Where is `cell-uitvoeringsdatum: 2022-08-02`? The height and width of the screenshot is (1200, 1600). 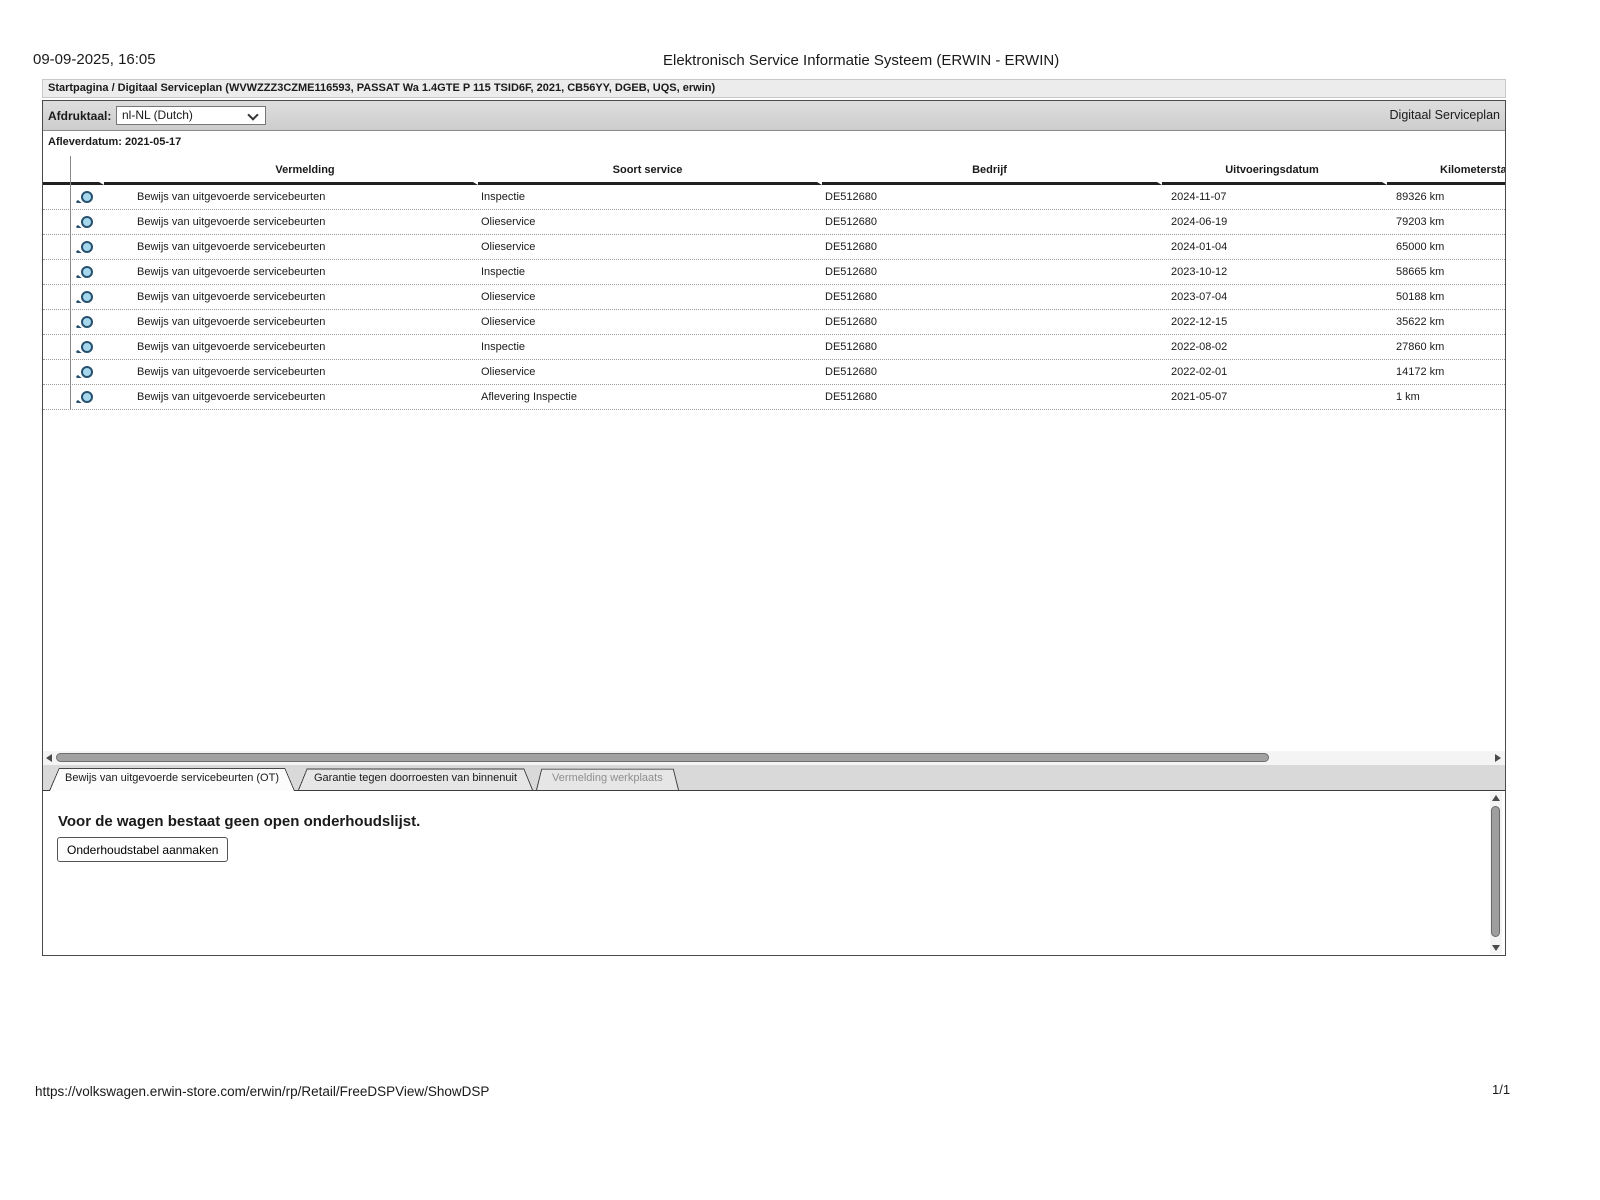 cell-uitvoeringsdatum: 2022-08-02 is located at coordinates (1199, 347).